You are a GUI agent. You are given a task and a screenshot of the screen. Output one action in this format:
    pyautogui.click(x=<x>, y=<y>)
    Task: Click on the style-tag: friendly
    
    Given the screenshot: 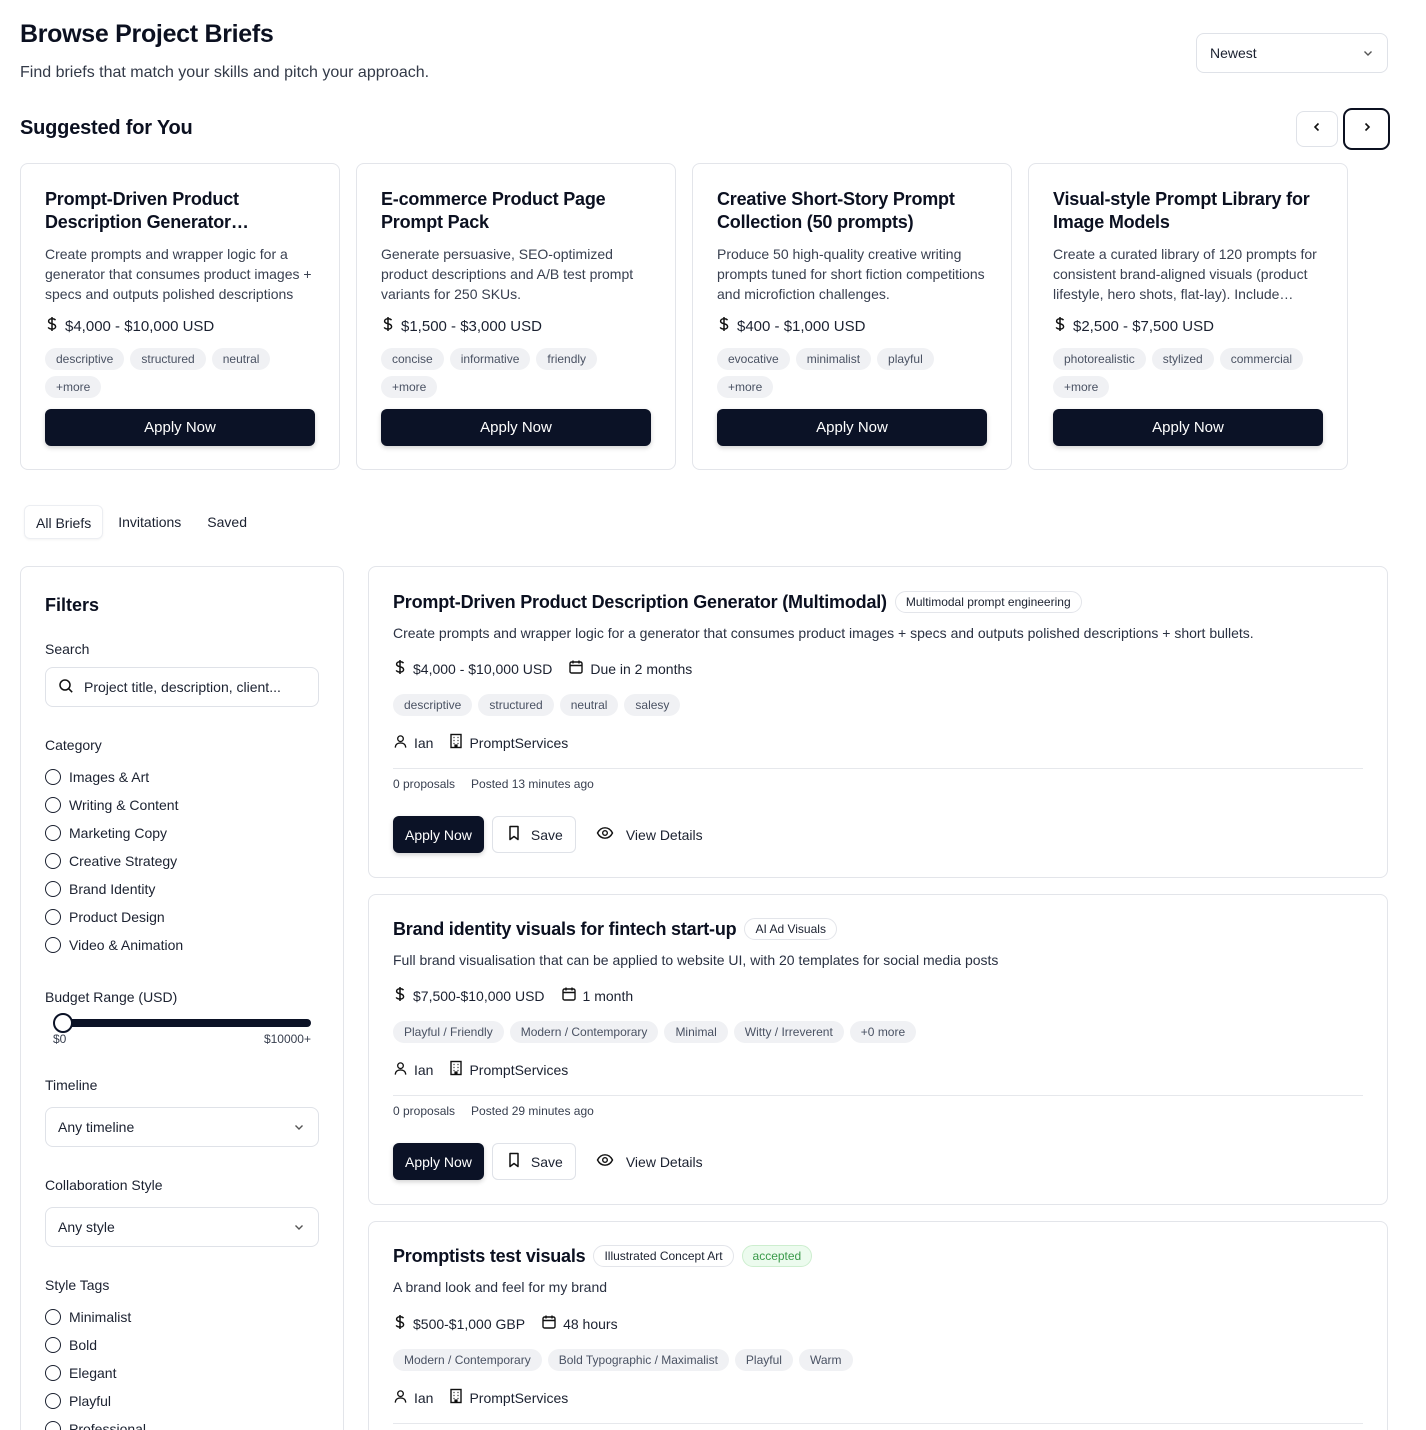 What is the action you would take?
    pyautogui.click(x=567, y=359)
    